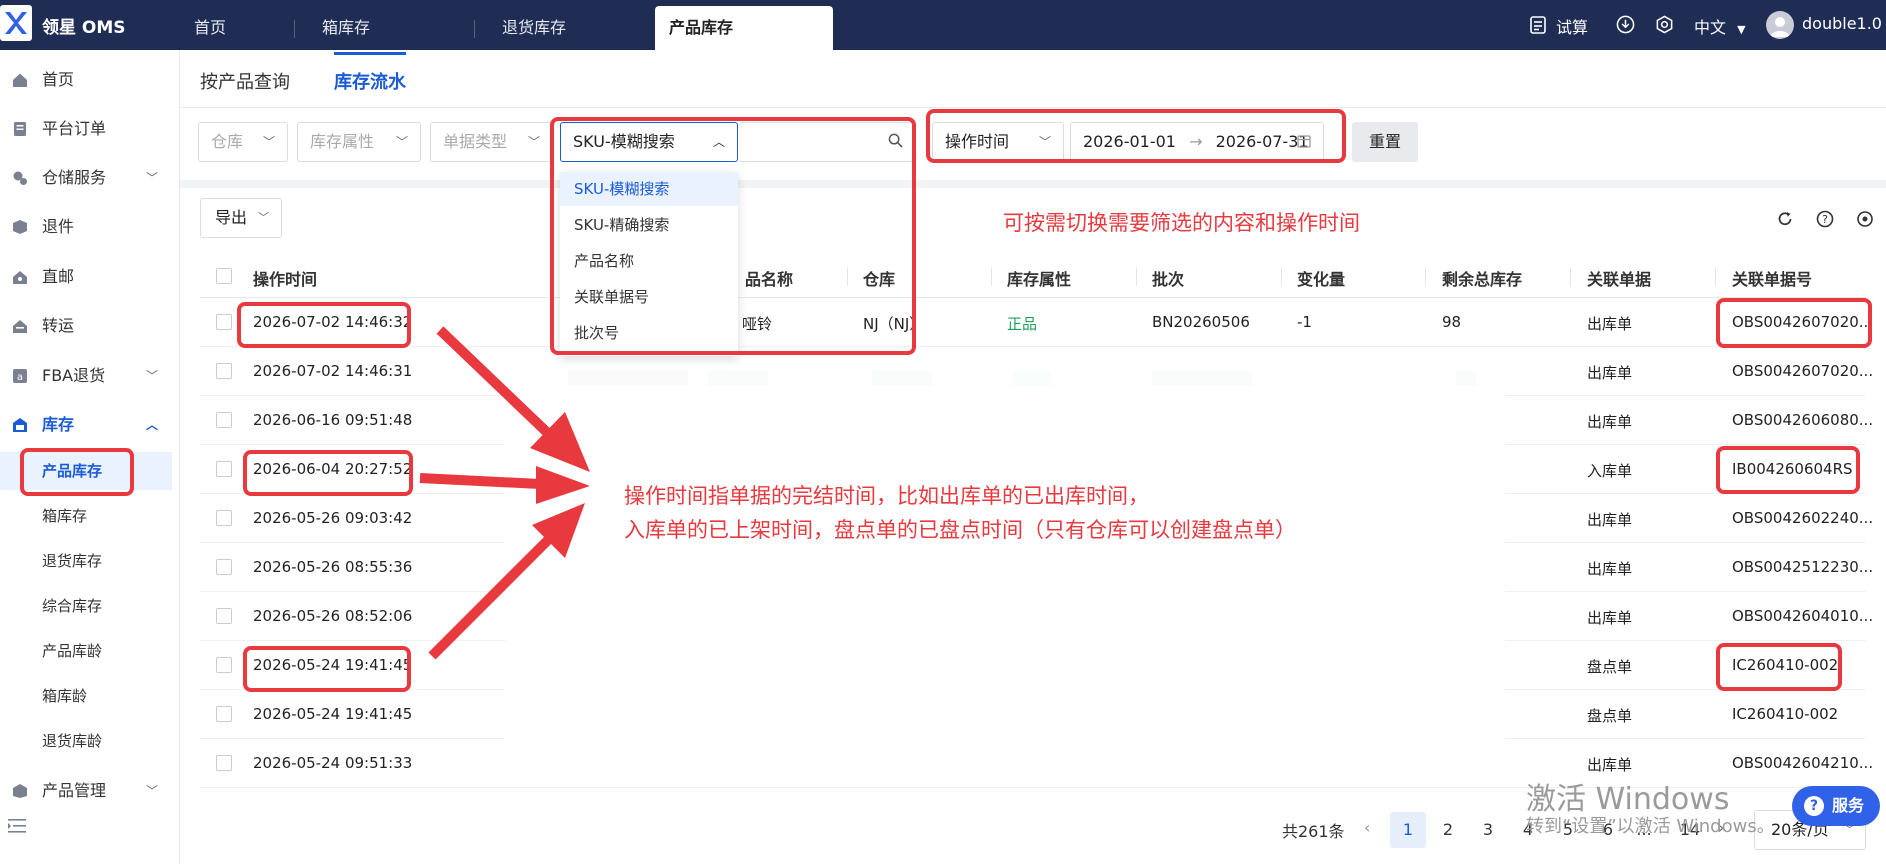 Image resolution: width=1886 pixels, height=864 pixels. I want to click on total-count: 共261条, so click(1313, 831).